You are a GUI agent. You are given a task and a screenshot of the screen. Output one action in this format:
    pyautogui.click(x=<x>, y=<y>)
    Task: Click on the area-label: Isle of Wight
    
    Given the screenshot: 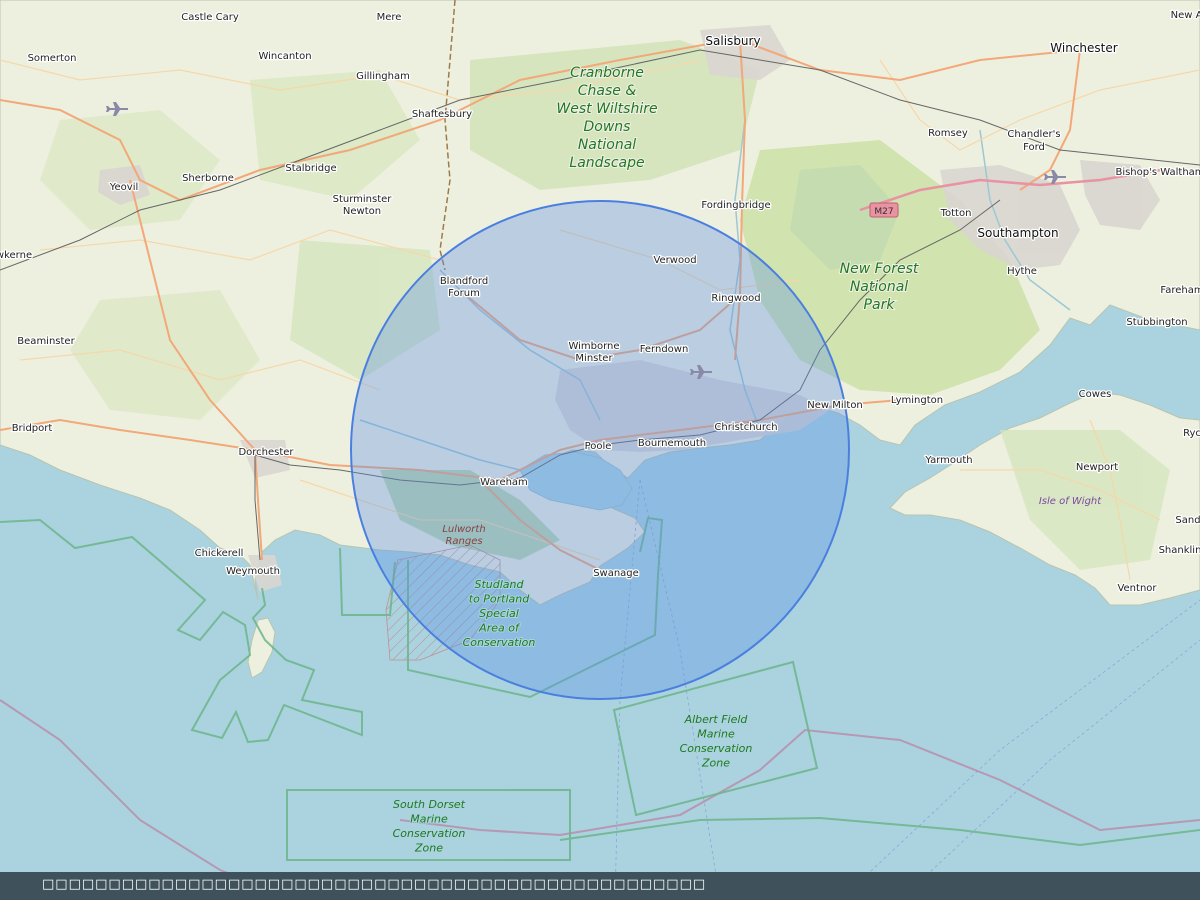 What is the action you would take?
    pyautogui.click(x=1070, y=501)
    